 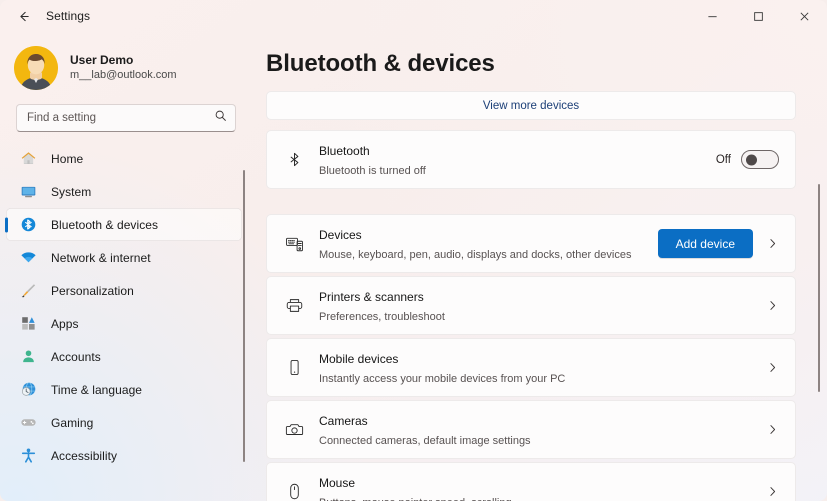 I want to click on accessibility-person-icon, so click(x=28, y=456).